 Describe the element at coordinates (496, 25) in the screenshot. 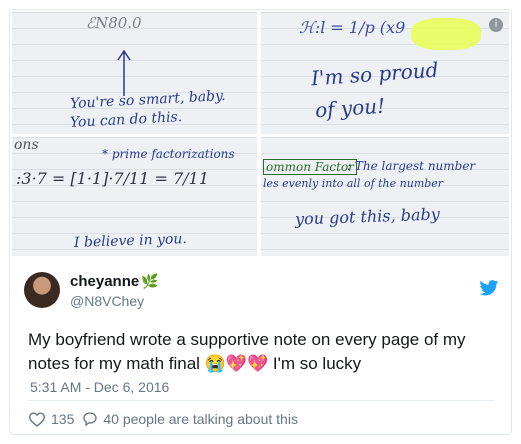

I see `info-icon: i` at that location.